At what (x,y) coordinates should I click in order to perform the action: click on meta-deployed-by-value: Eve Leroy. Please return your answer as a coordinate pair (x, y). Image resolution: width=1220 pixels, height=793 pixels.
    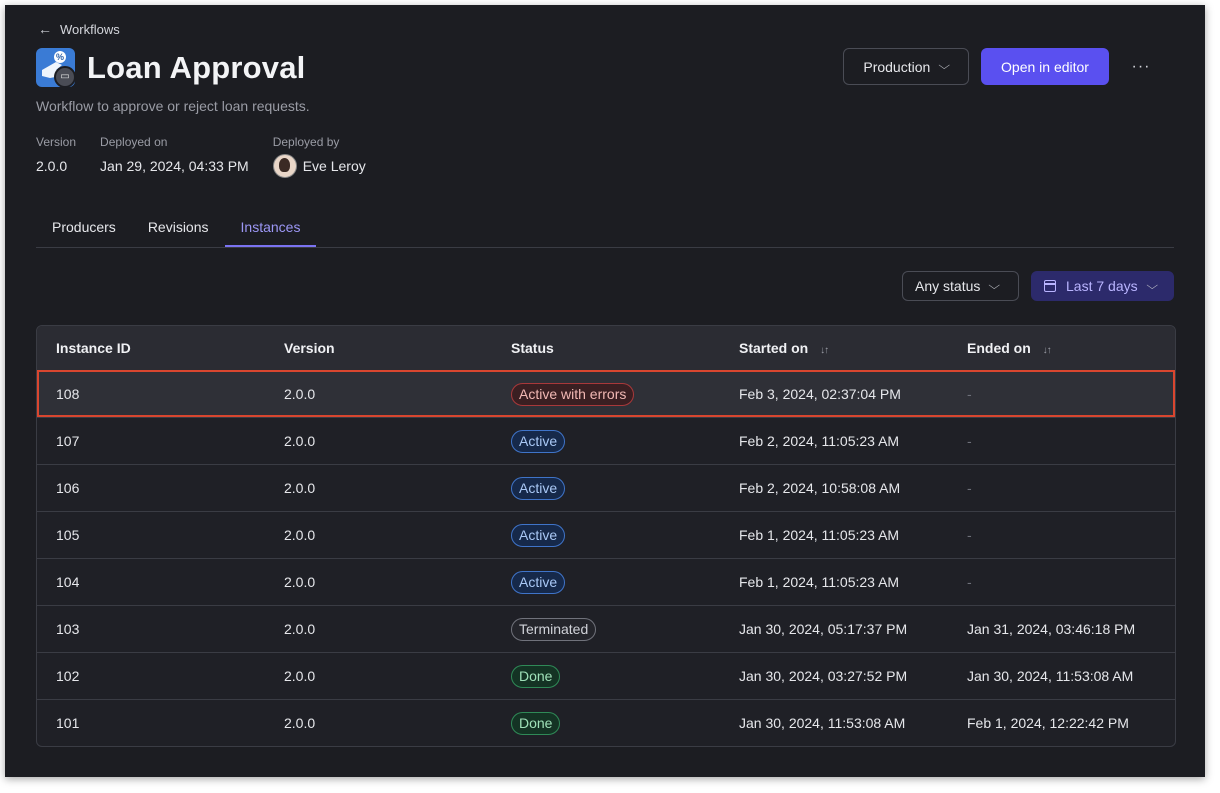
    Looking at the image, I should click on (319, 166).